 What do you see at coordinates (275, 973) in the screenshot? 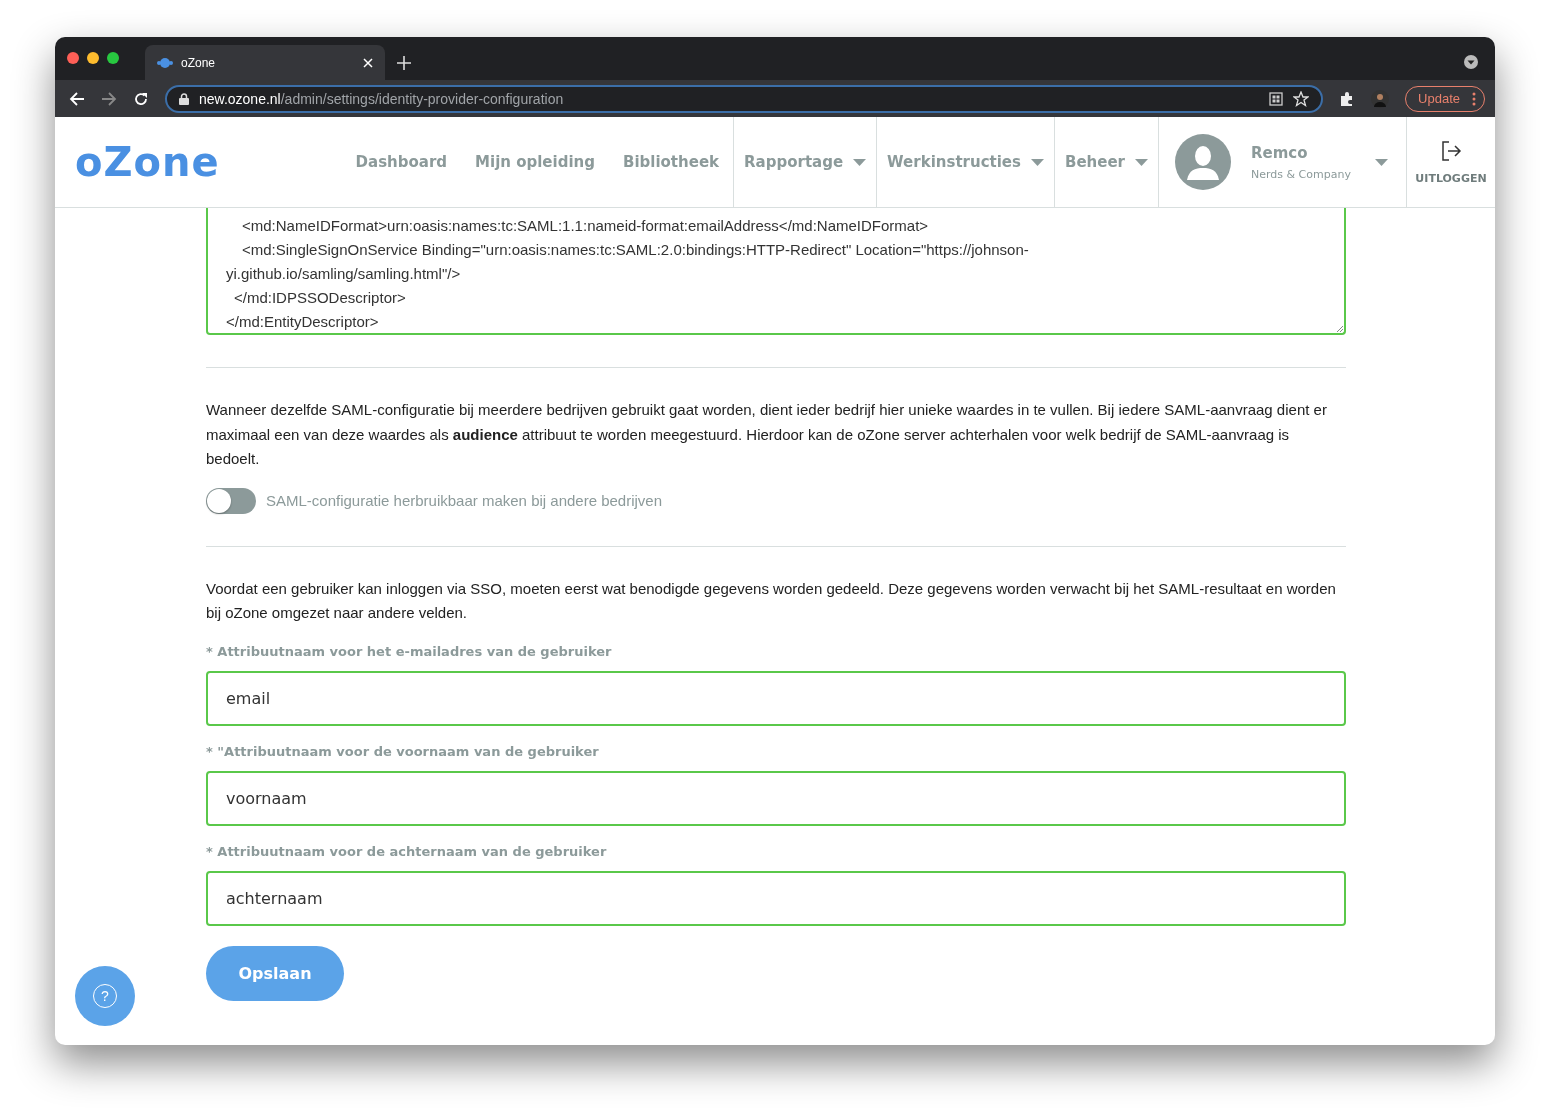
I see `save-button: Opslaan` at bounding box center [275, 973].